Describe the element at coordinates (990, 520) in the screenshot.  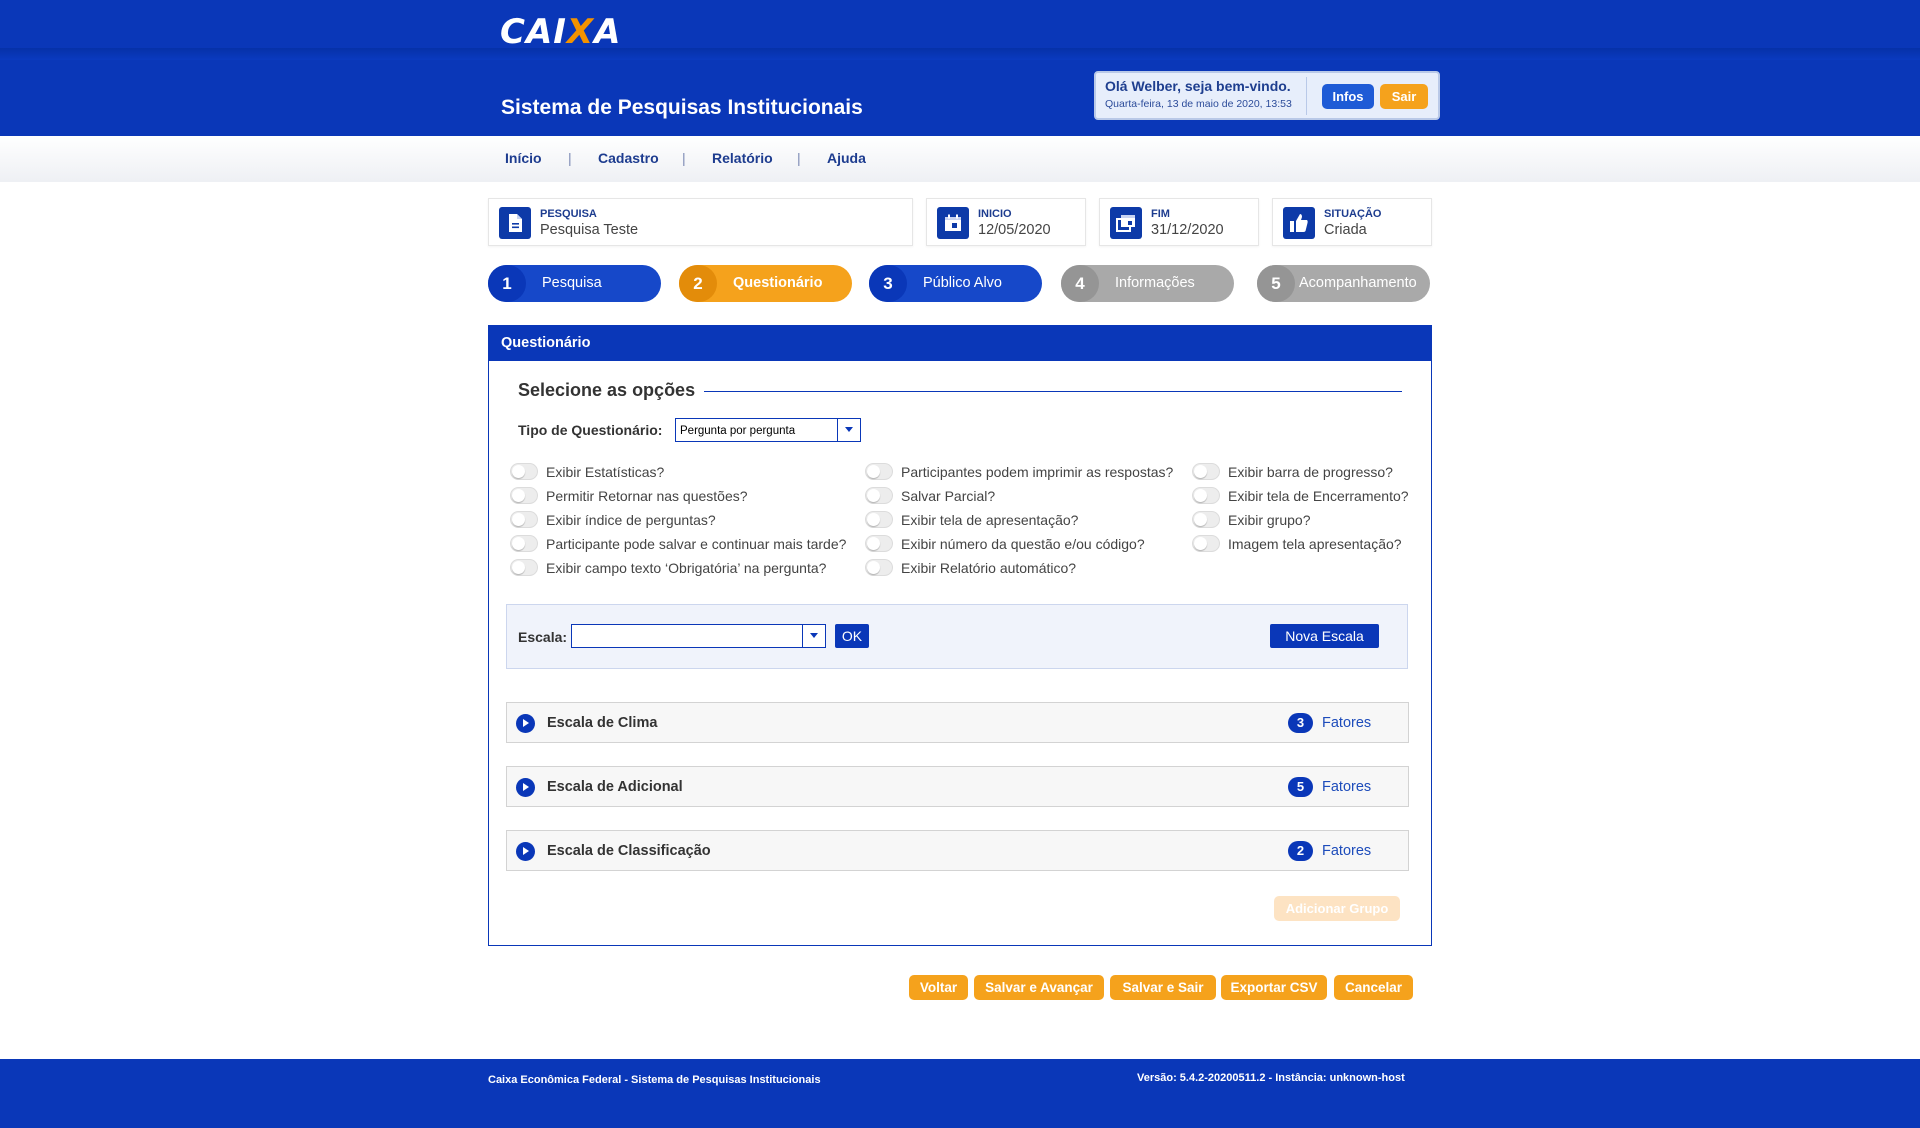
I see `option-label: Exibir tela de apresentação?` at that location.